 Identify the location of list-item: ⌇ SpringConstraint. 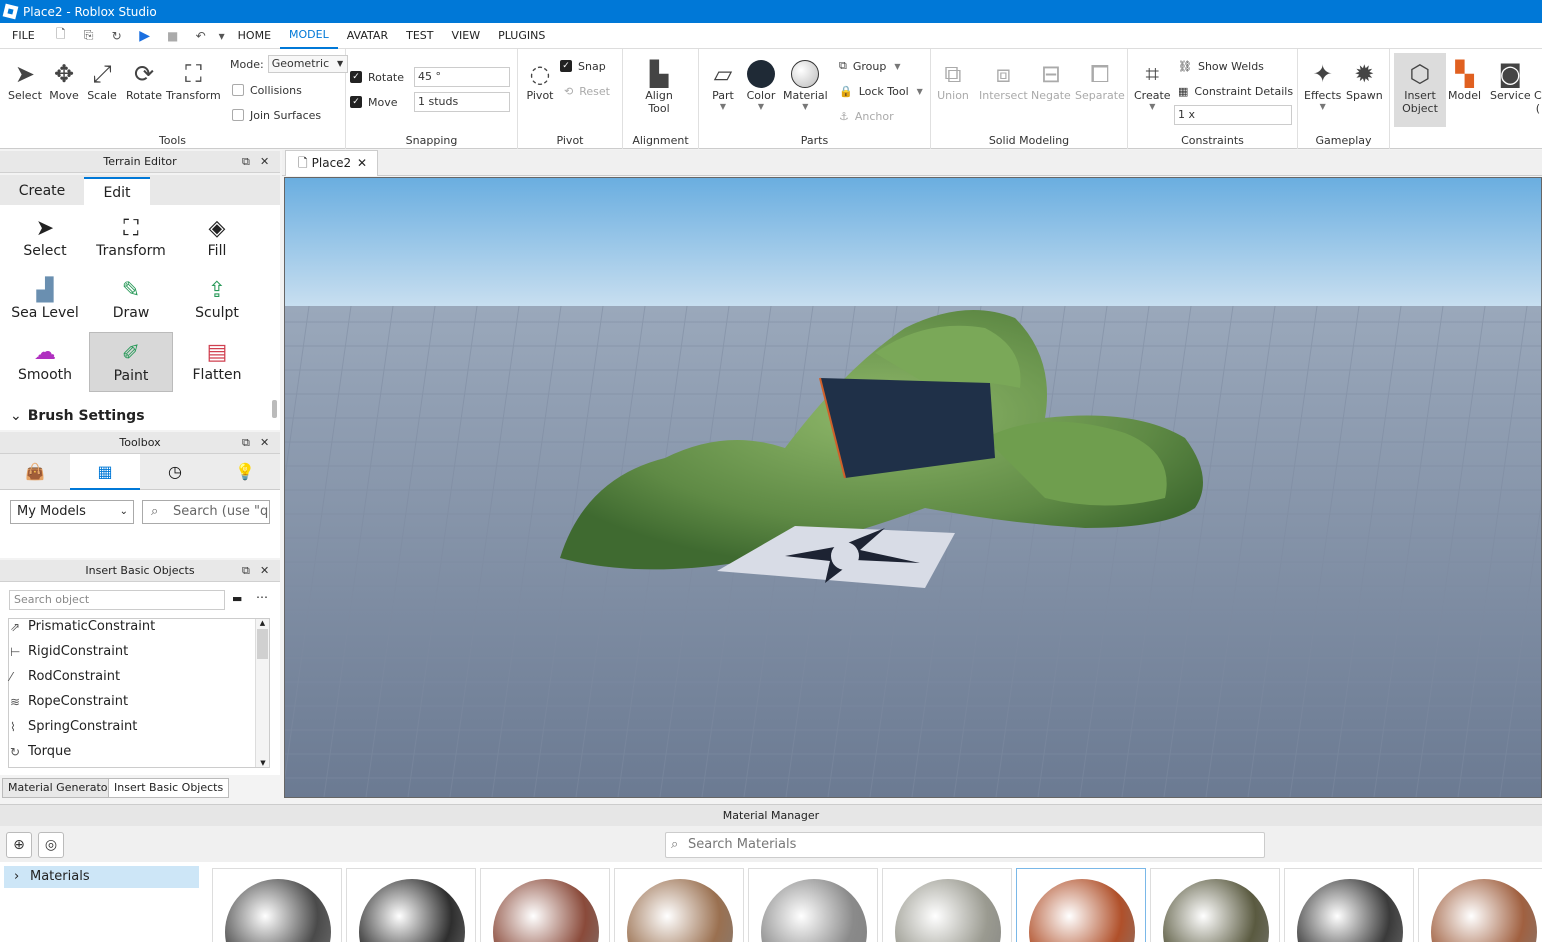
(73, 726).